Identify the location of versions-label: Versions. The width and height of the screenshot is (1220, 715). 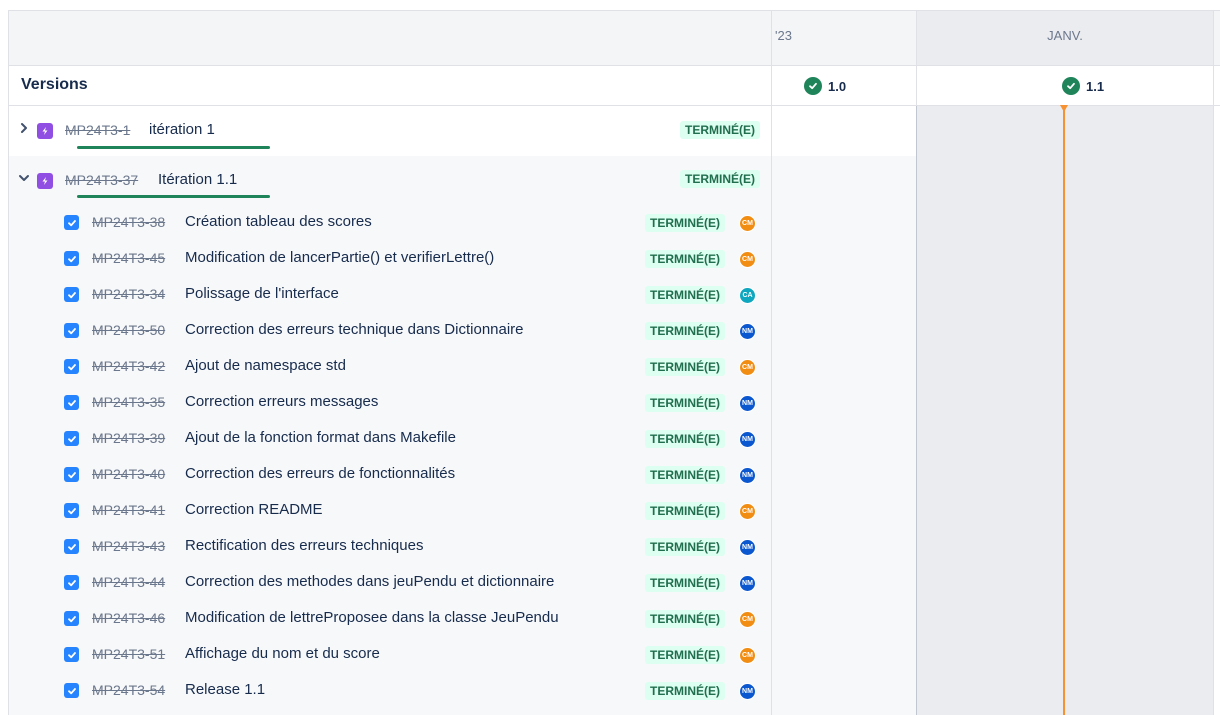
(54, 84).